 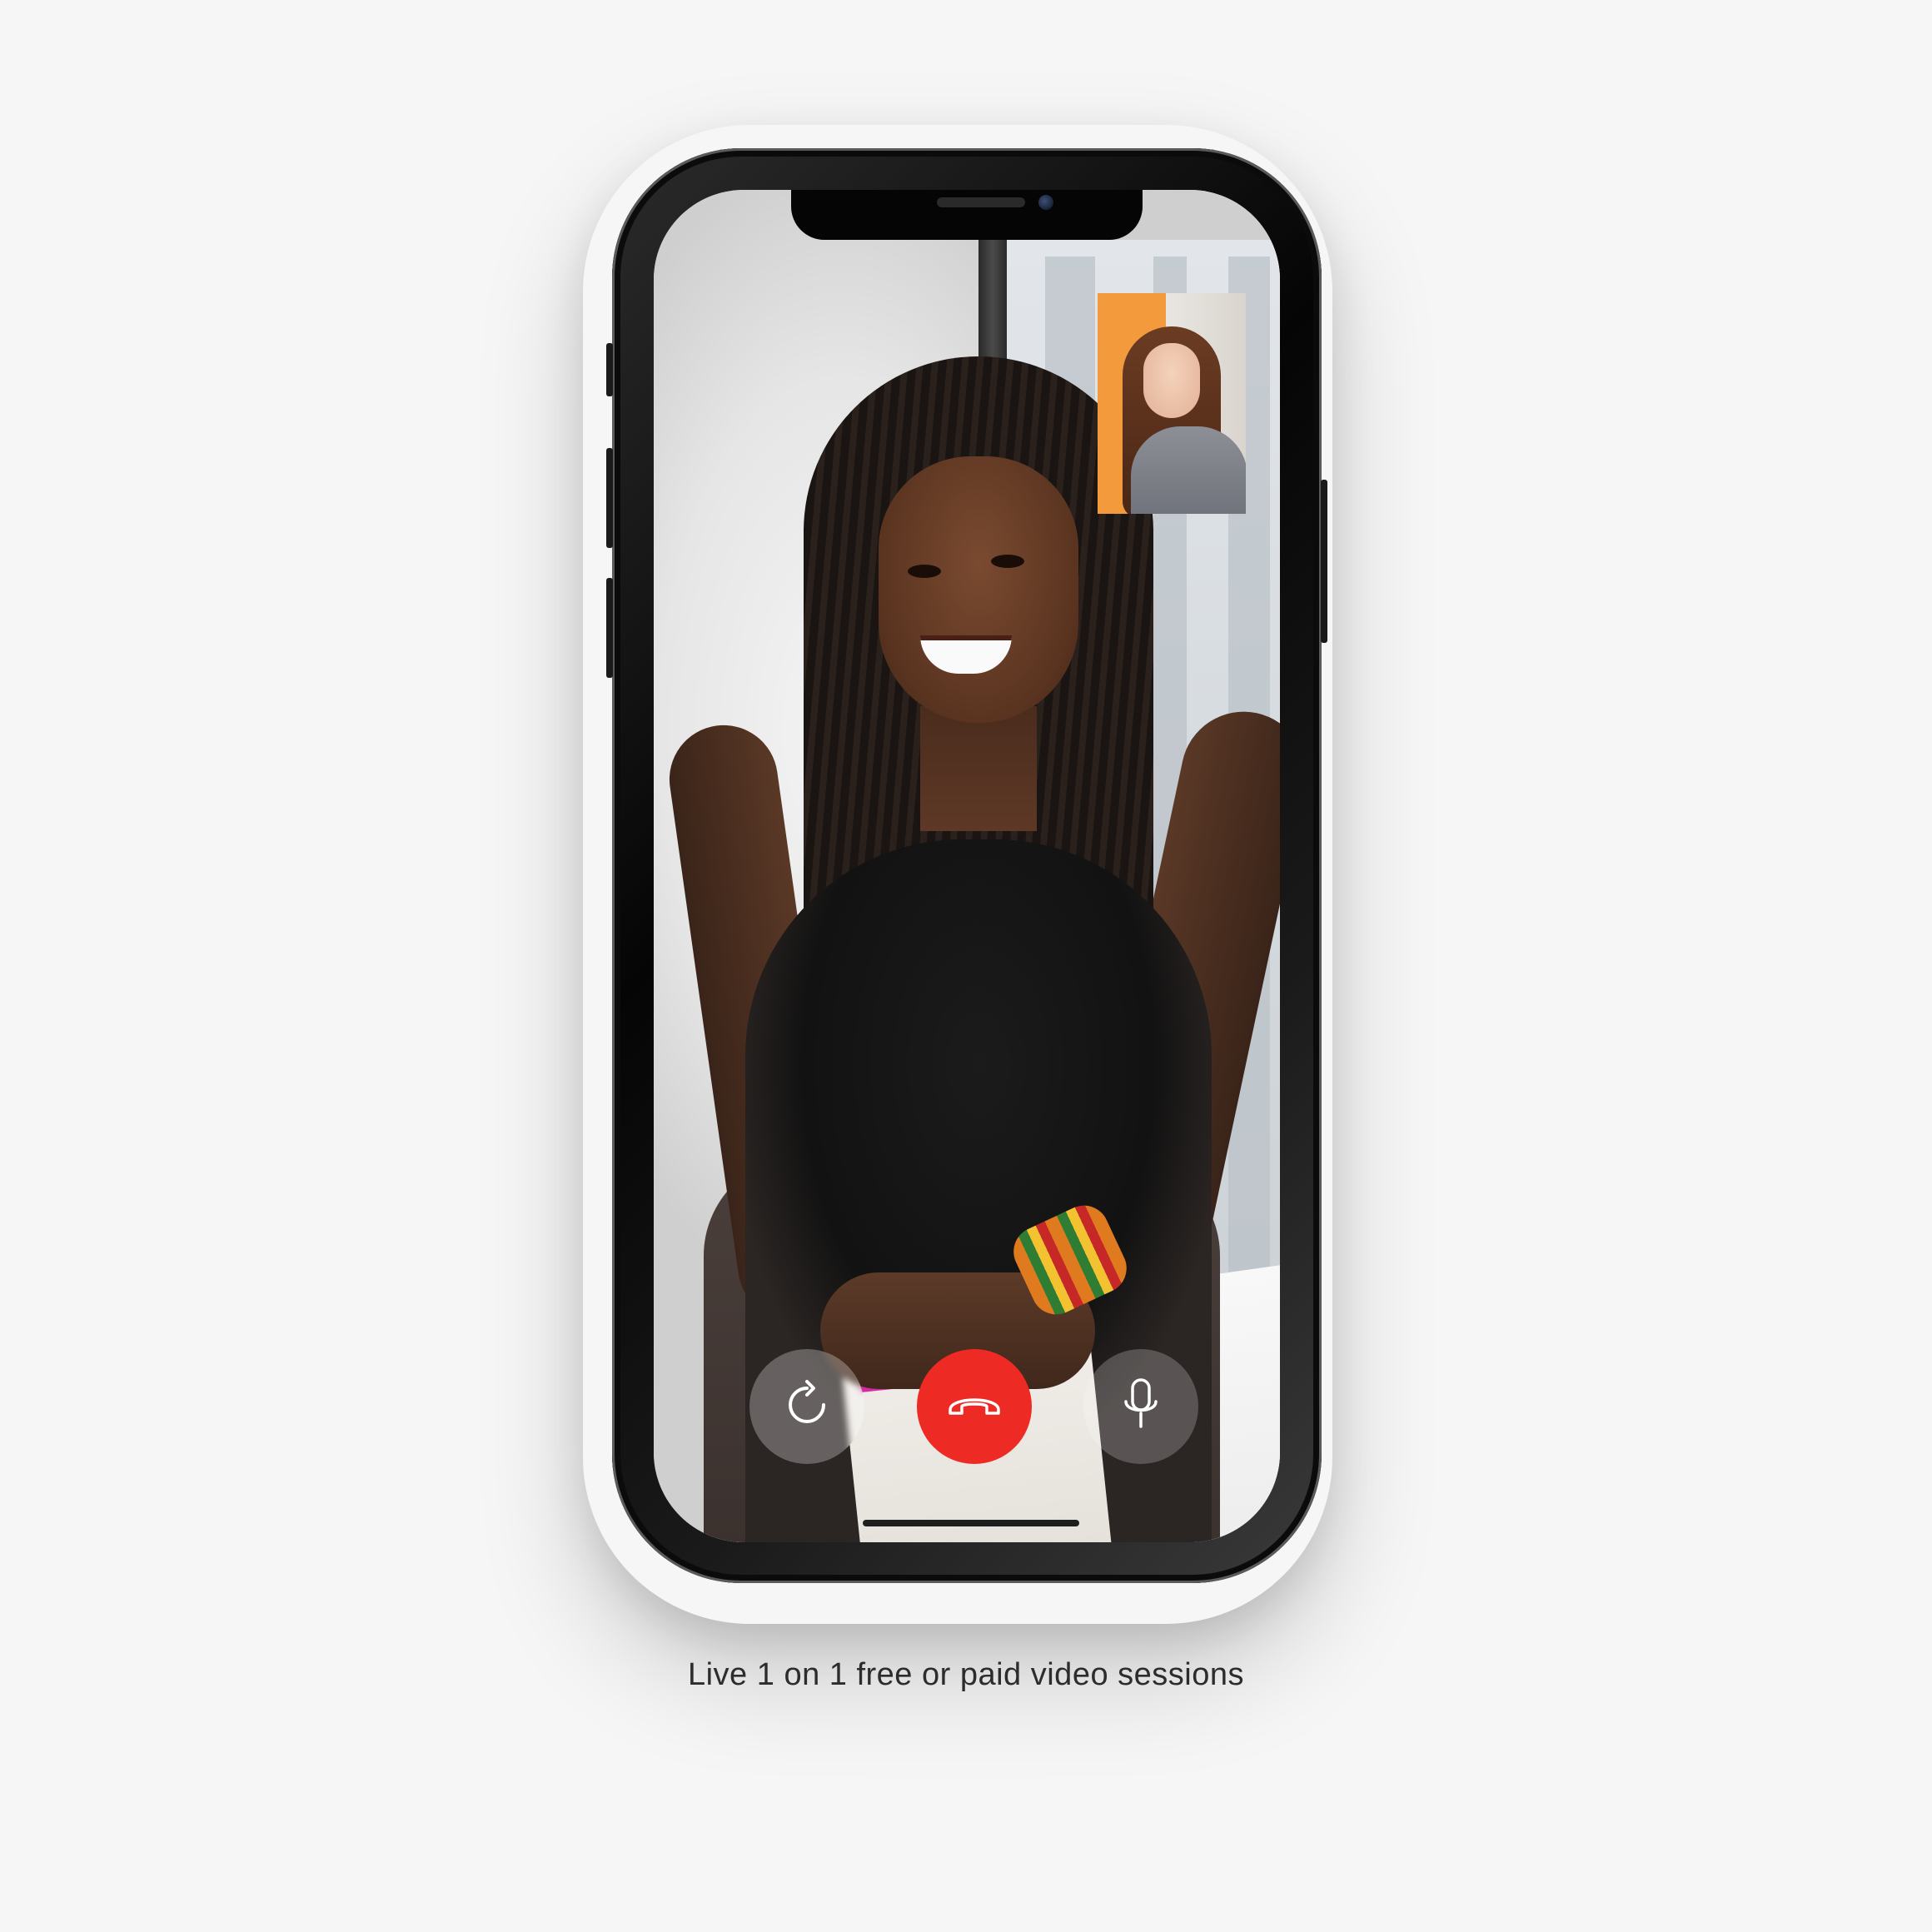 I want to click on volume-up-button, so click(x=610, y=498).